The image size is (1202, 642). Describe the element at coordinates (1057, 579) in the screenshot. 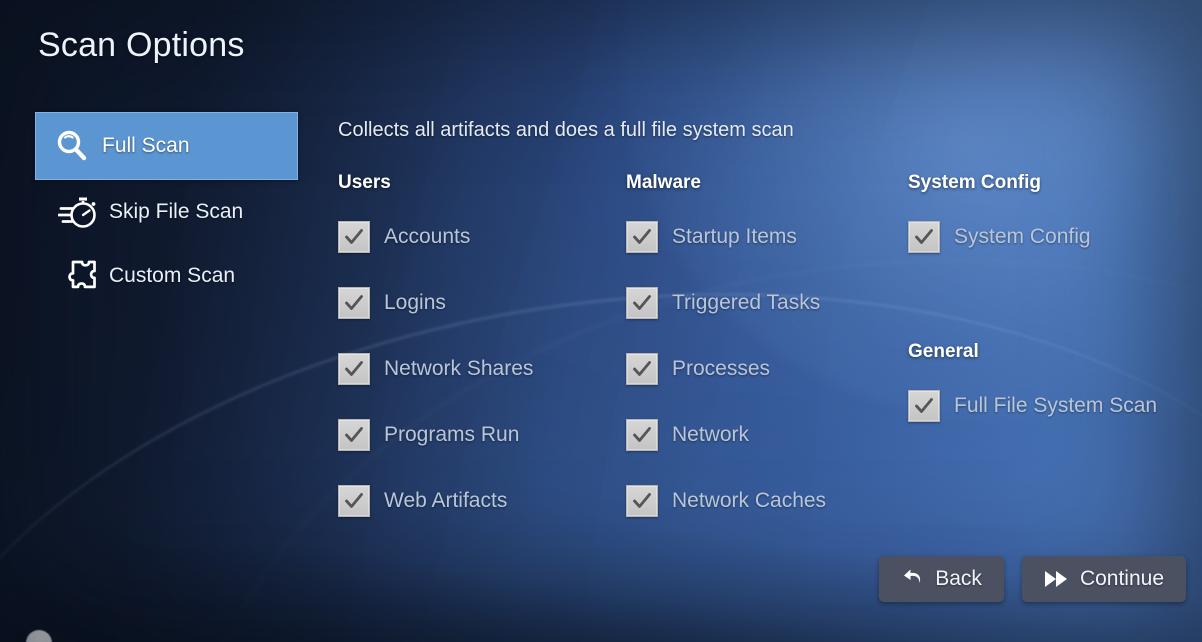

I see `fast-forward-icon` at that location.